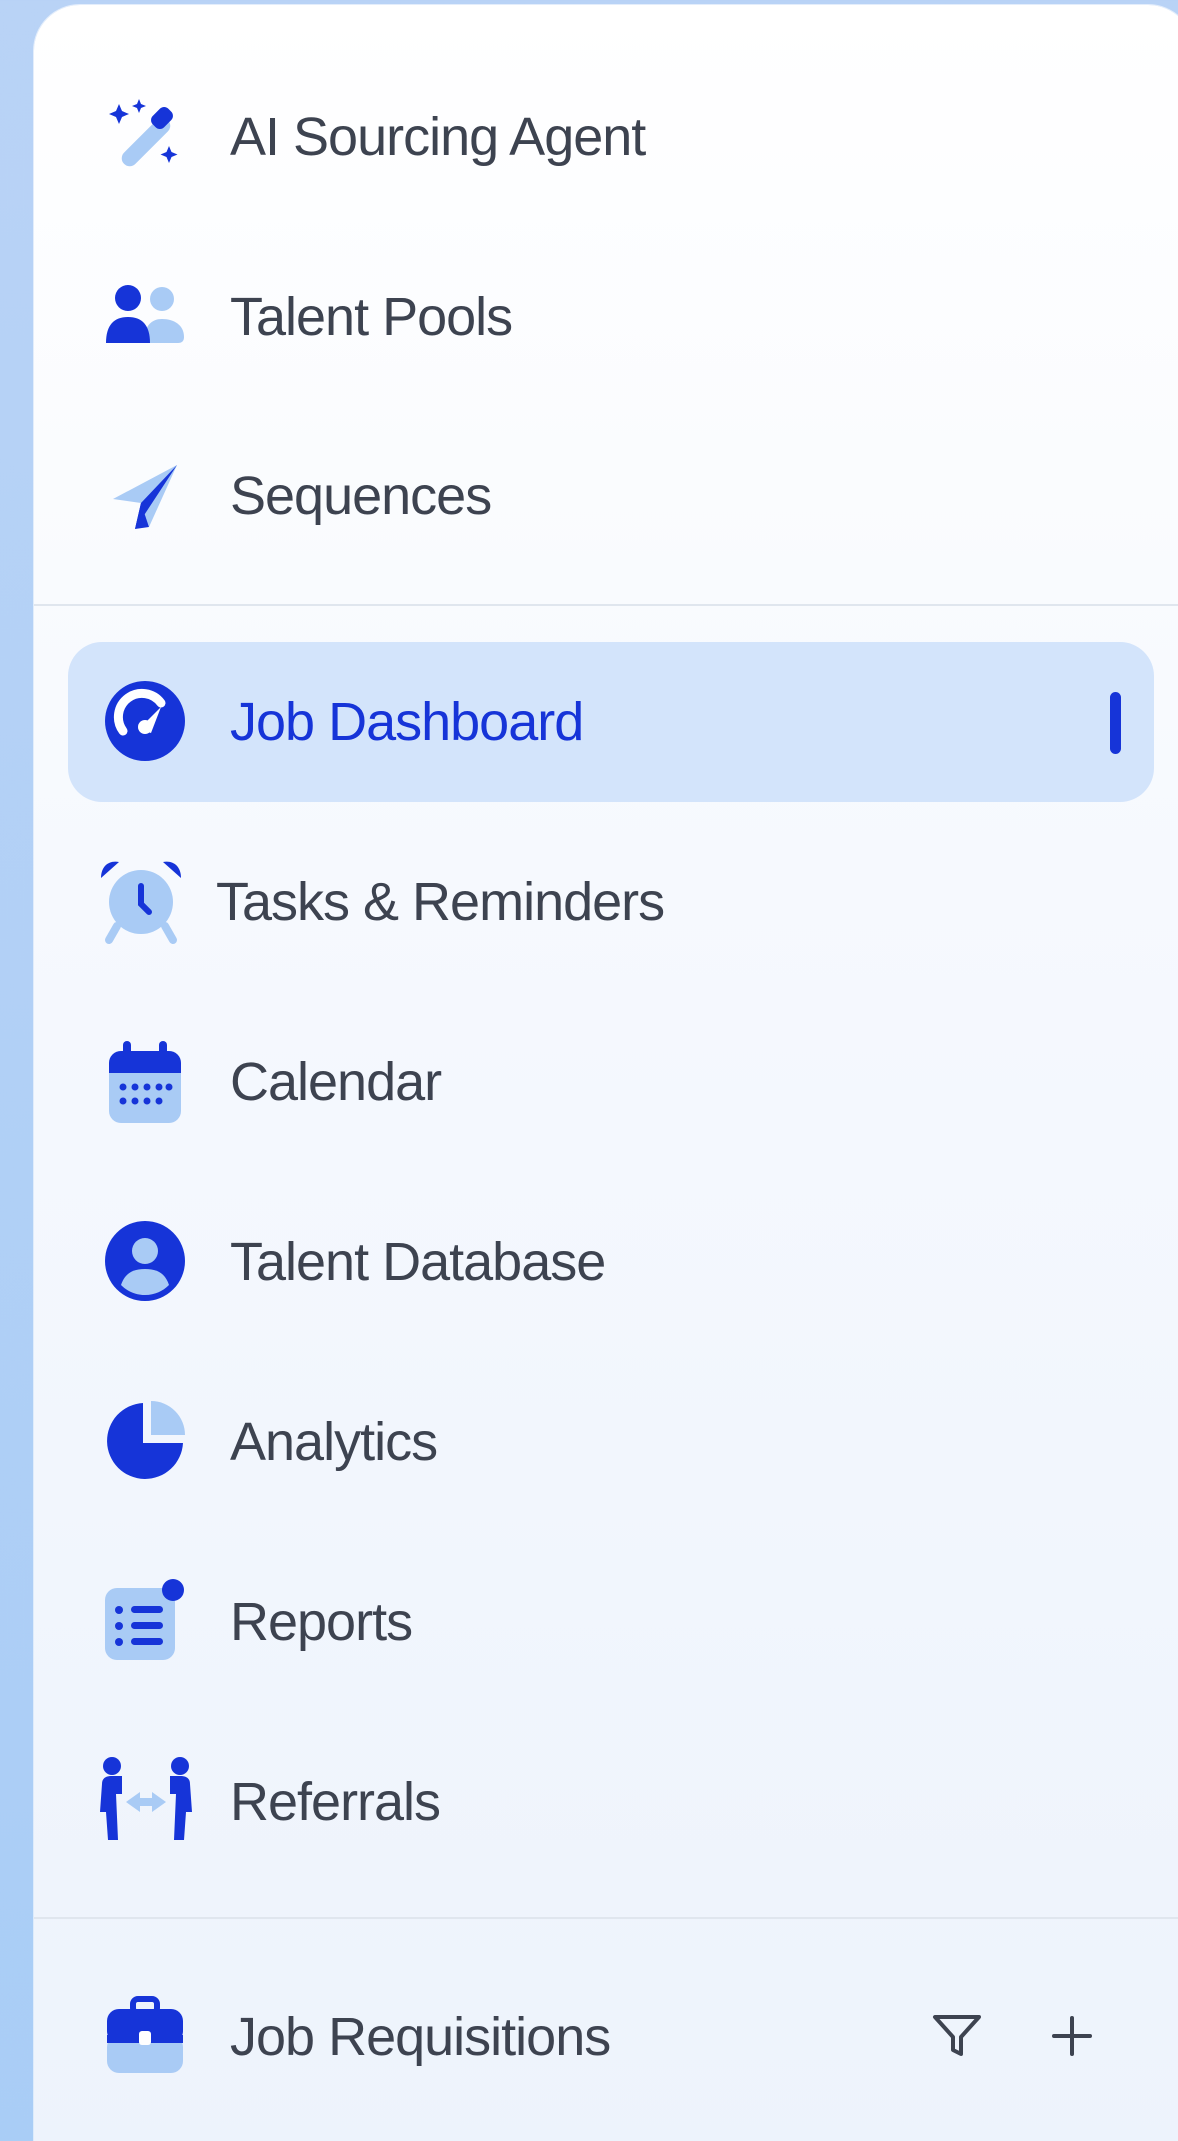 The image size is (1178, 2141). I want to click on sidebar-item-label: Talent Database, so click(418, 1262).